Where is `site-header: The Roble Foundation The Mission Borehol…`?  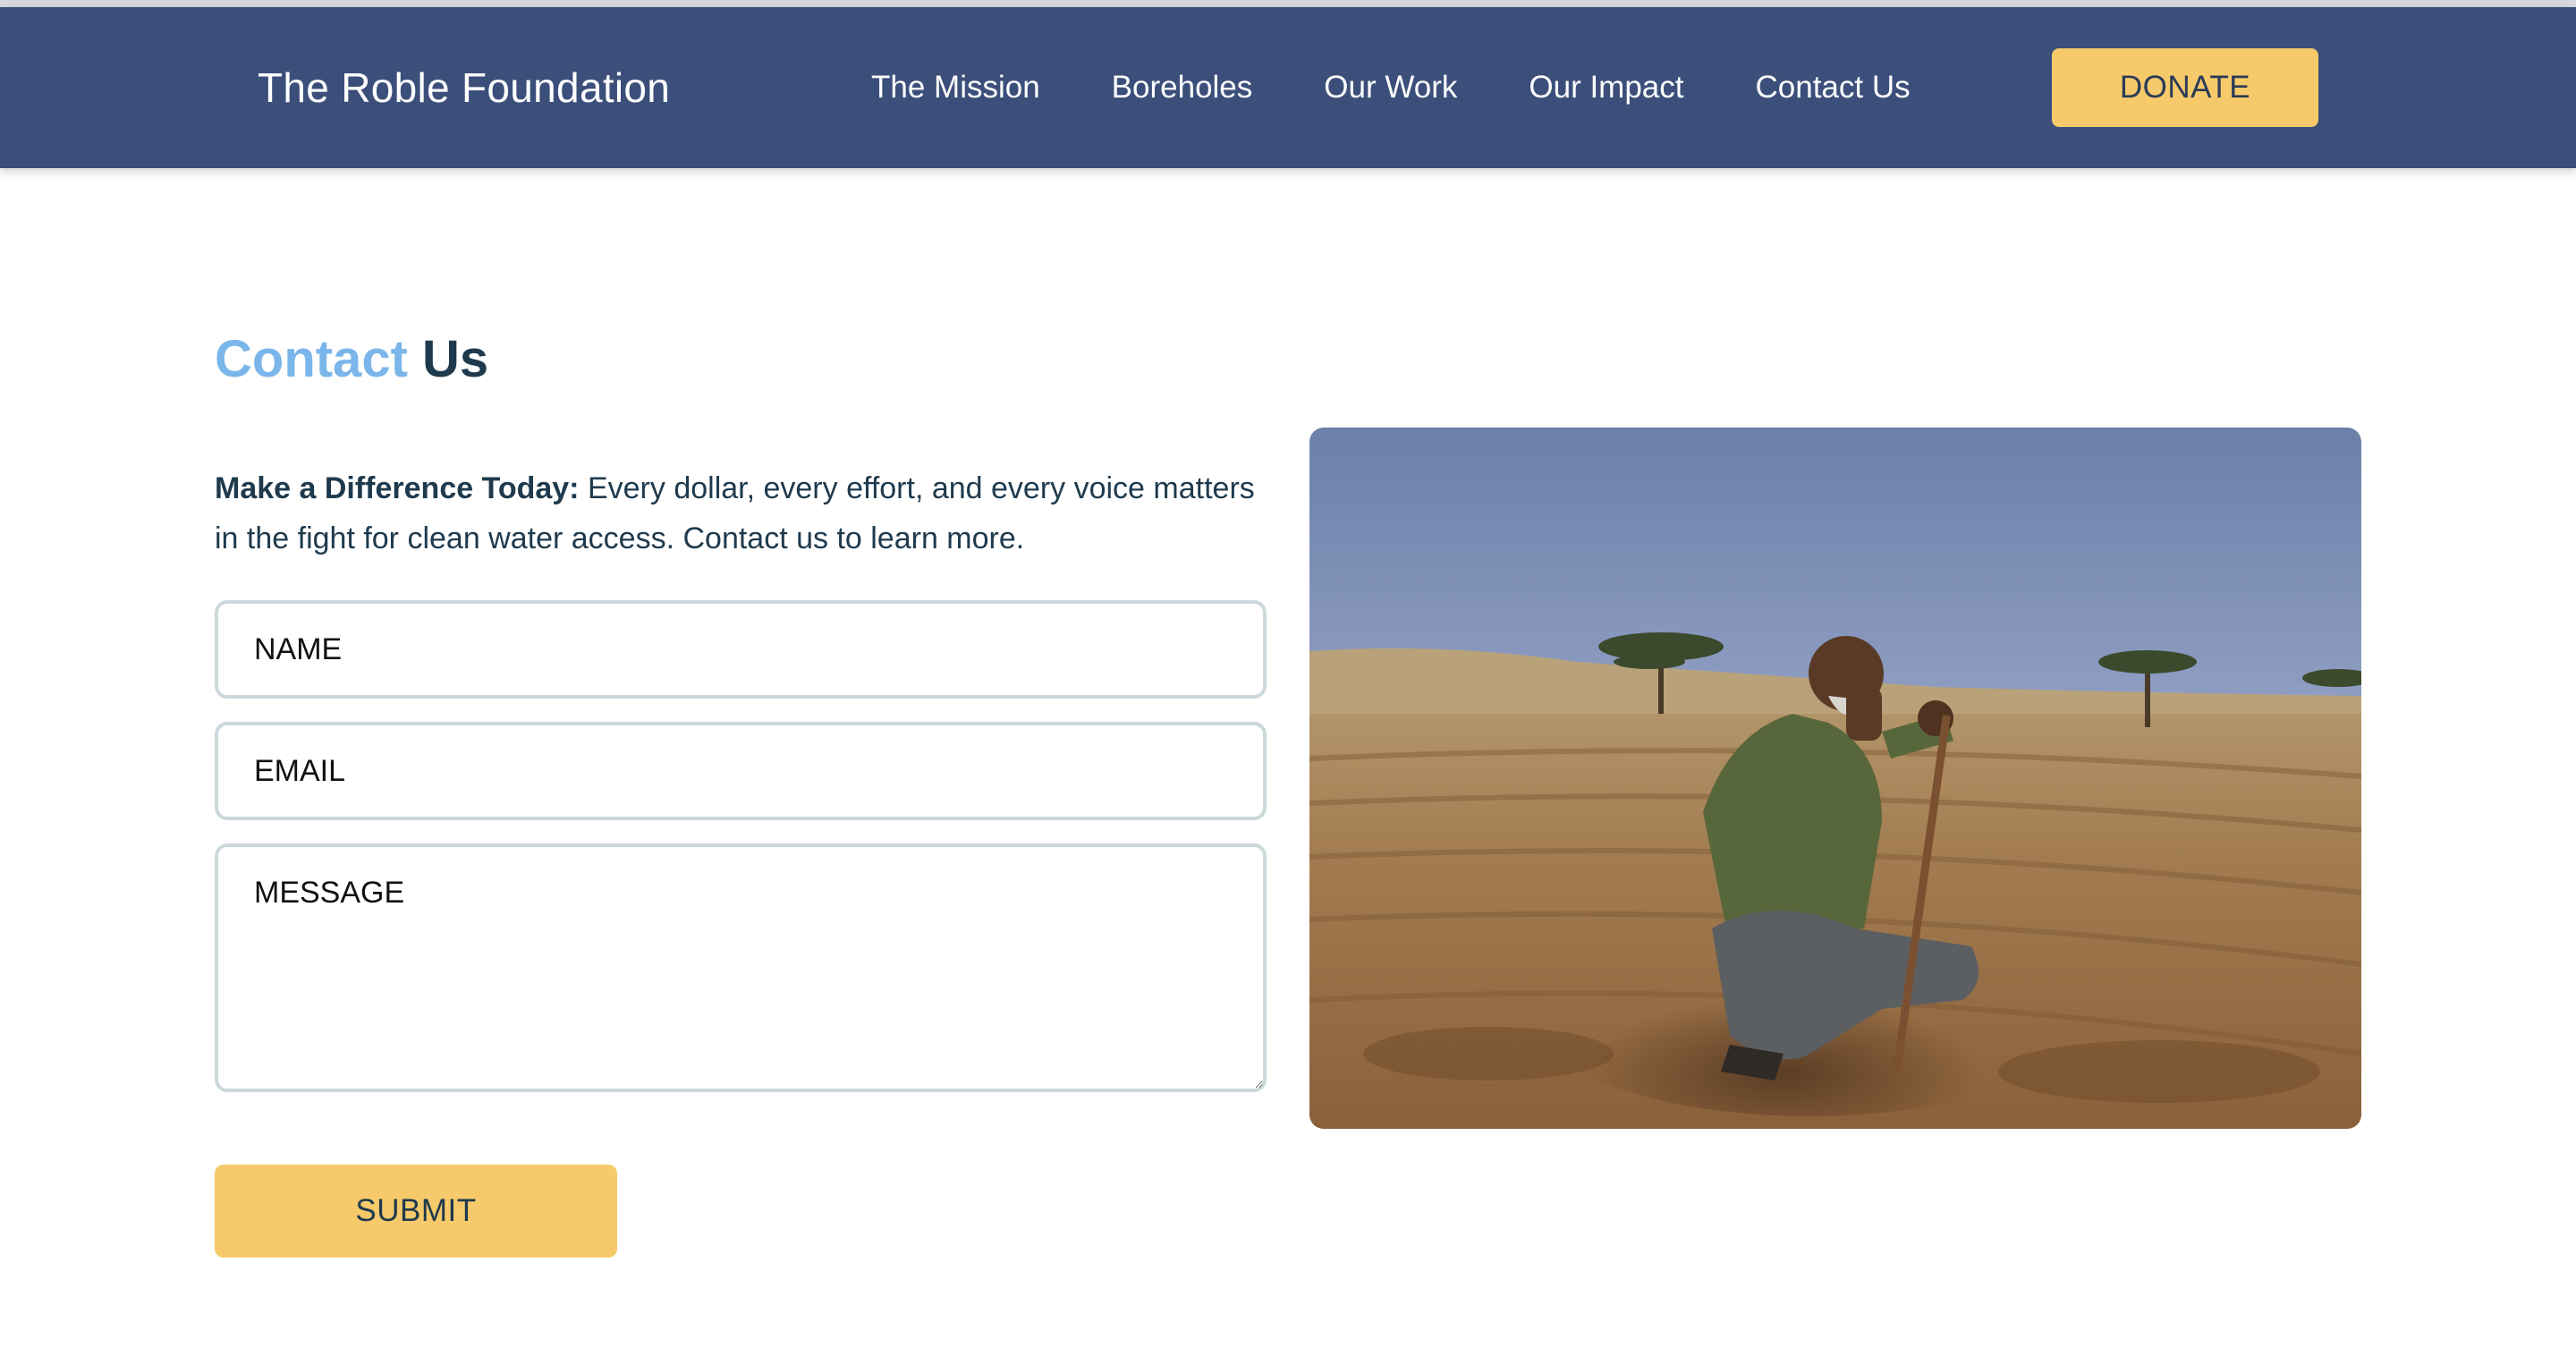 site-header: The Roble Foundation The Mission Borehol… is located at coordinates (1288, 87).